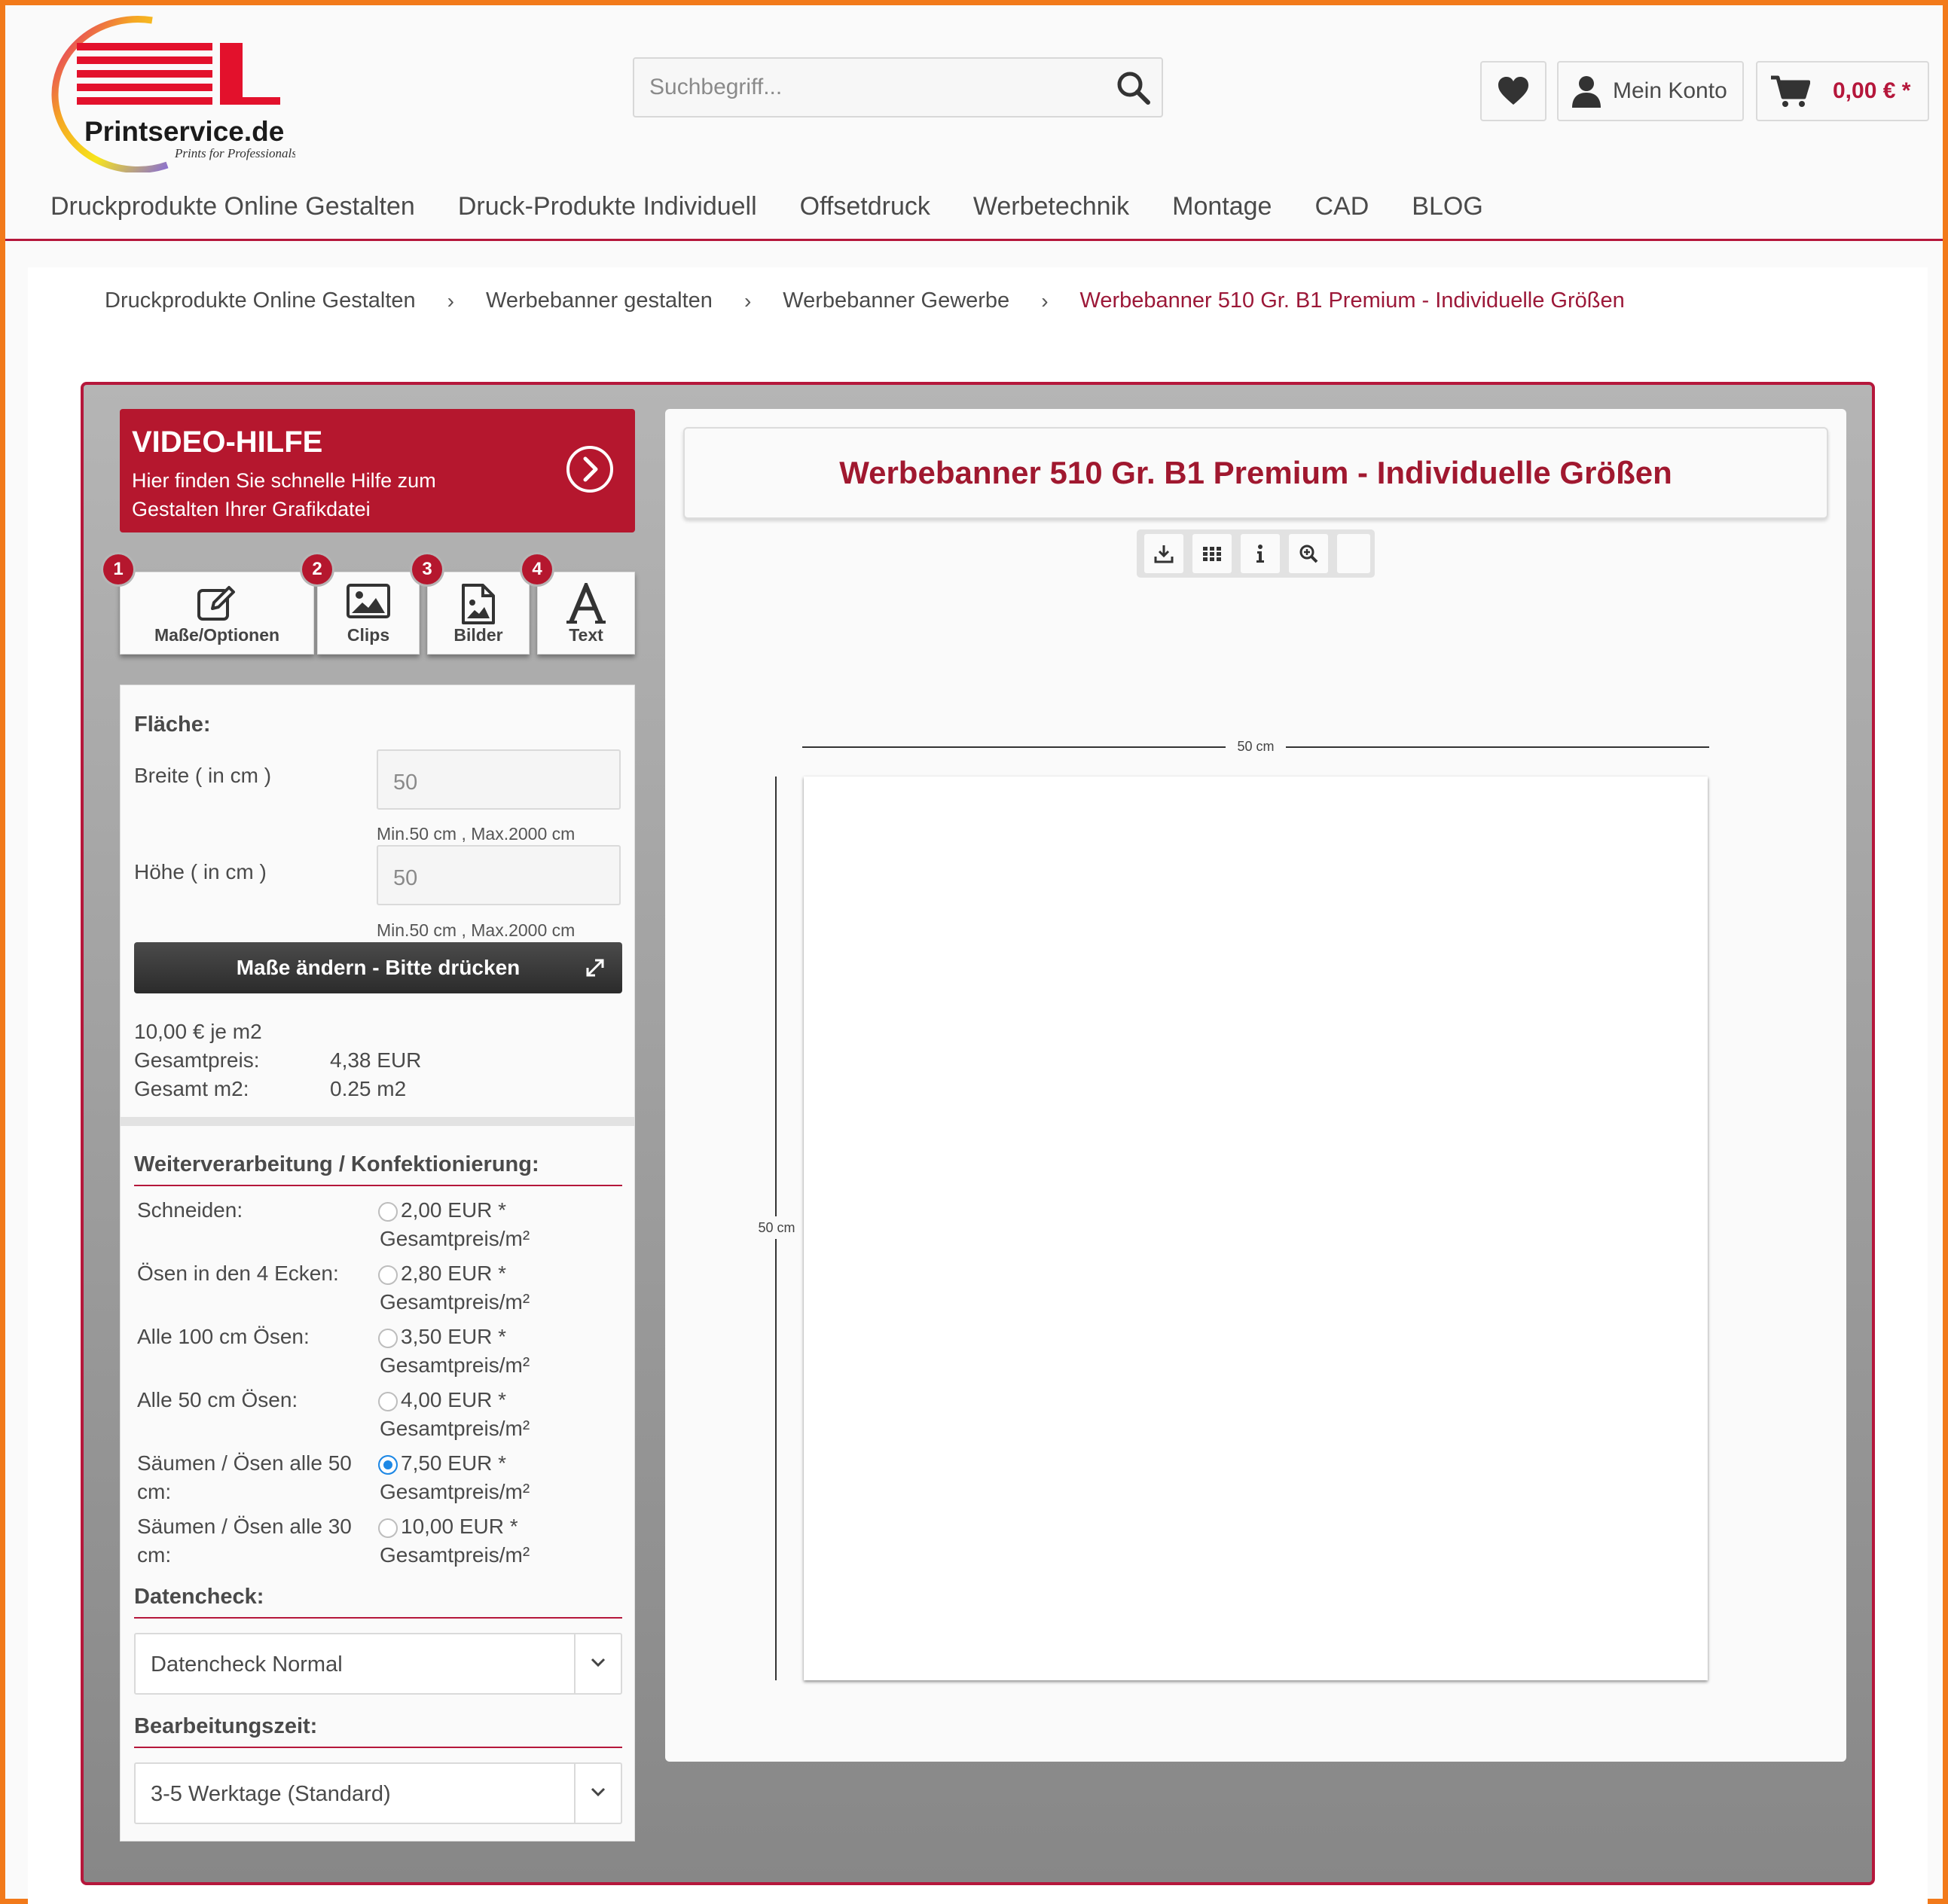  What do you see at coordinates (317, 569) in the screenshot?
I see `step-badge: 2` at bounding box center [317, 569].